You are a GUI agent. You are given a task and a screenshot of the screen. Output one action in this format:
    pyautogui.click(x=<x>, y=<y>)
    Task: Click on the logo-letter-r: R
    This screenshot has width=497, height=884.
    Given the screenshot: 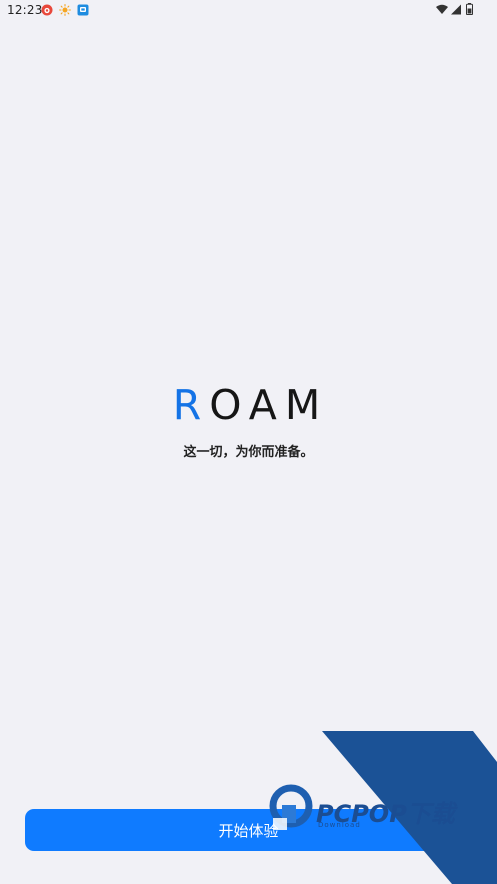 What is the action you would take?
    pyautogui.click(x=191, y=405)
    